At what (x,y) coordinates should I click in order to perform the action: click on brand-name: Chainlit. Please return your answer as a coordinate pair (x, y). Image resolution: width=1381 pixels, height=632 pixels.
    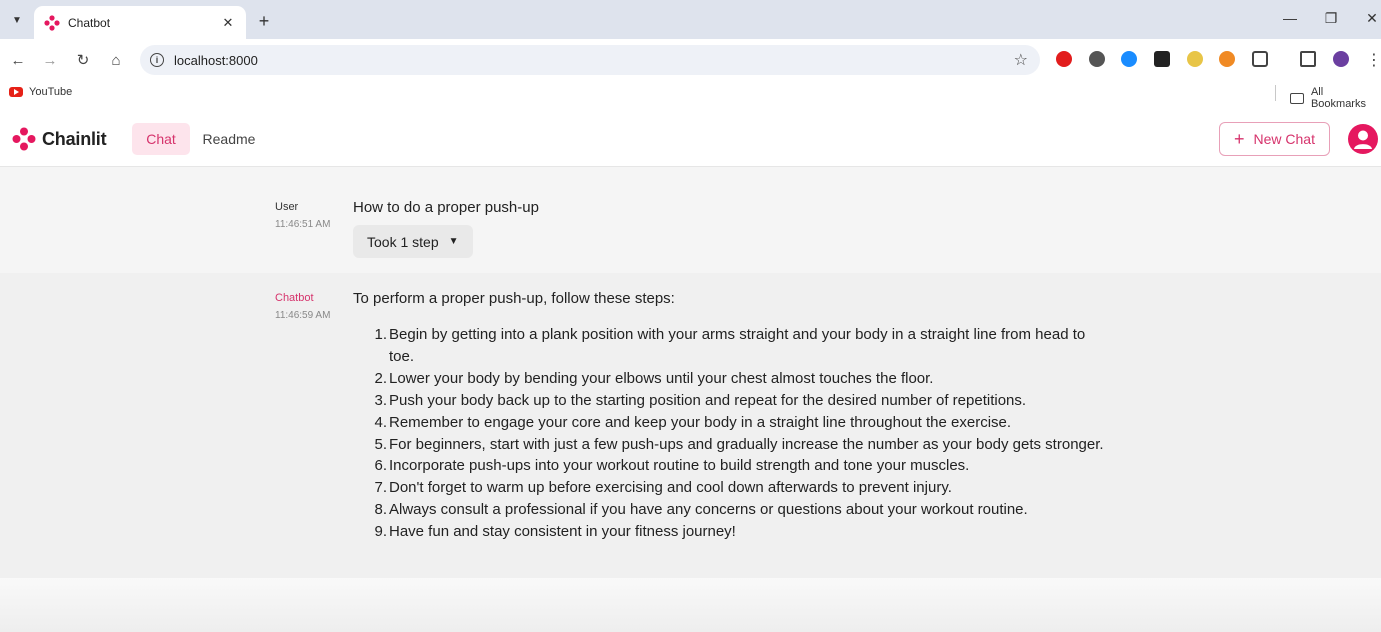
    Looking at the image, I should click on (74, 138).